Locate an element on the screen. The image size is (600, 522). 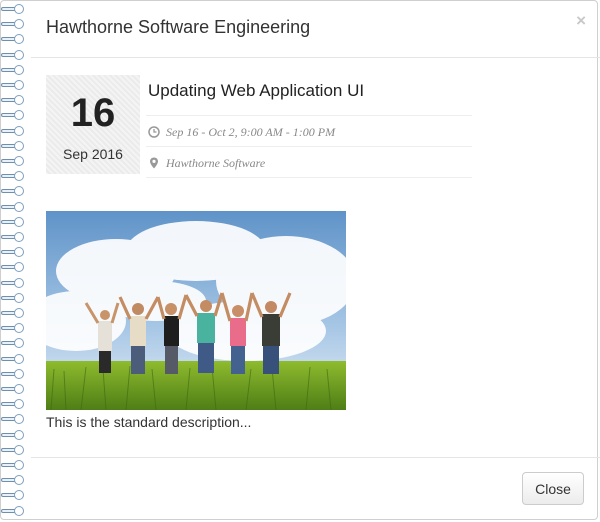
event-month-year: Sep 2016 is located at coordinates (93, 154).